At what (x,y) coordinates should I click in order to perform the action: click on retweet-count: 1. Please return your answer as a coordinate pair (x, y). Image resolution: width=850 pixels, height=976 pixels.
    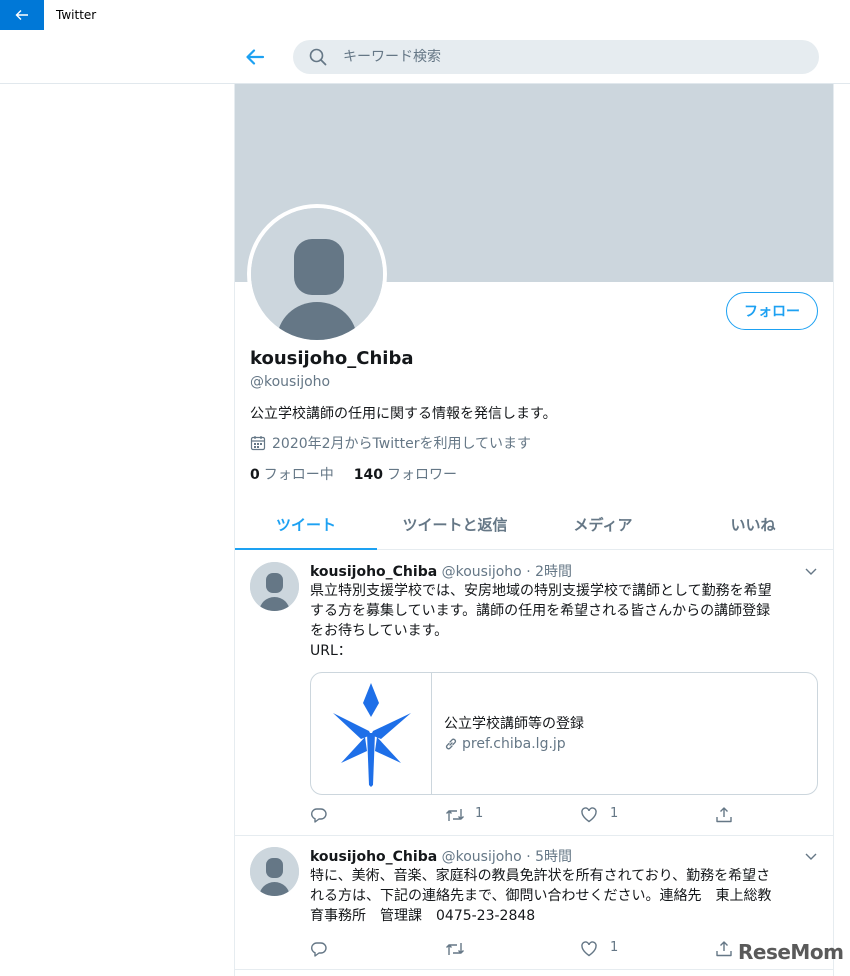
    Looking at the image, I should click on (479, 813).